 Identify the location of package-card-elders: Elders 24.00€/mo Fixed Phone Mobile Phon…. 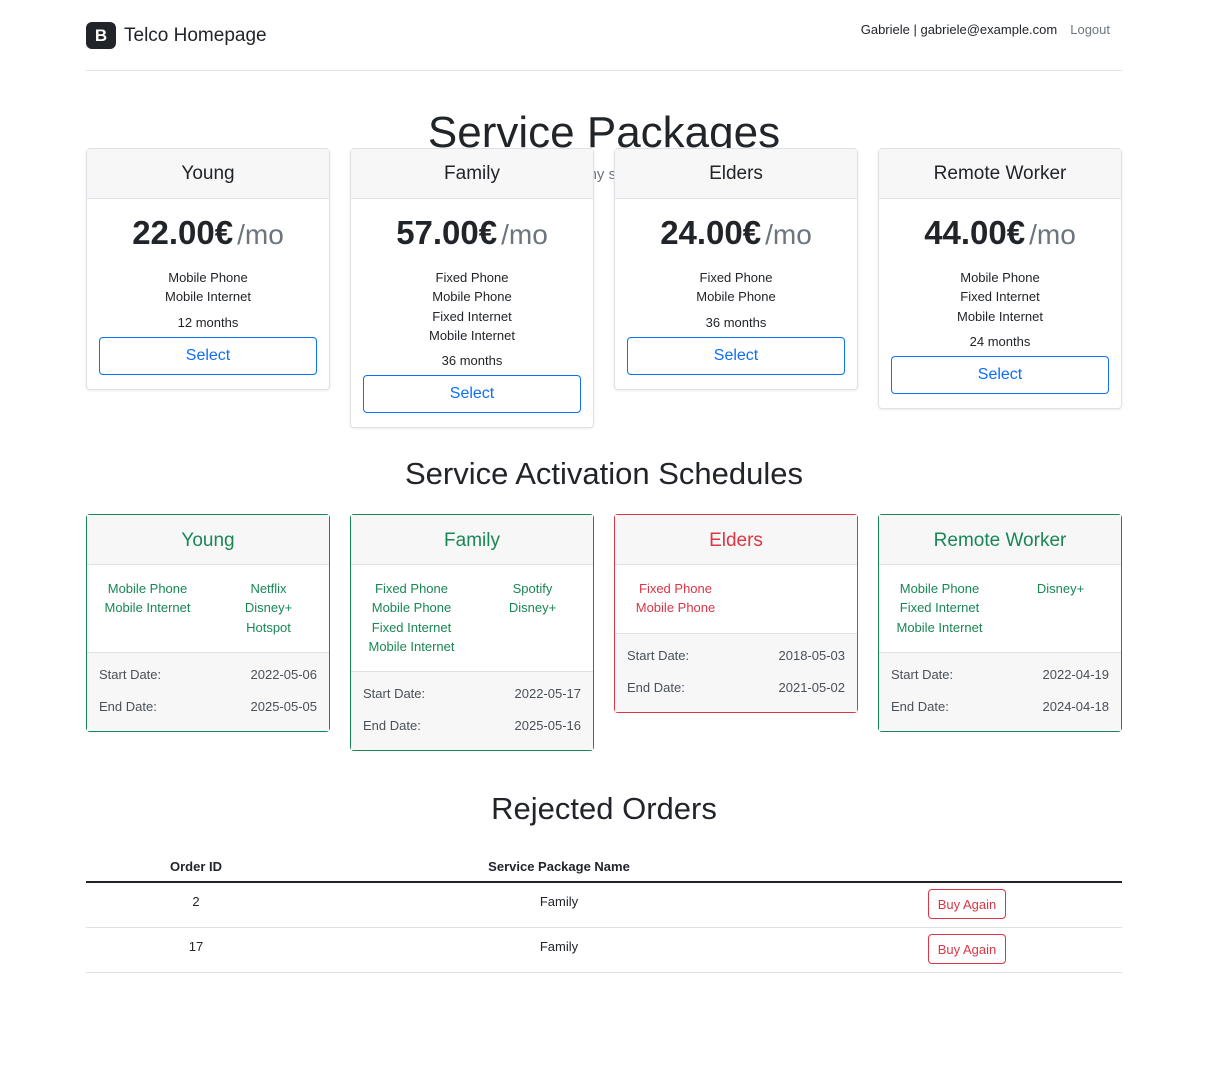
(736, 269).